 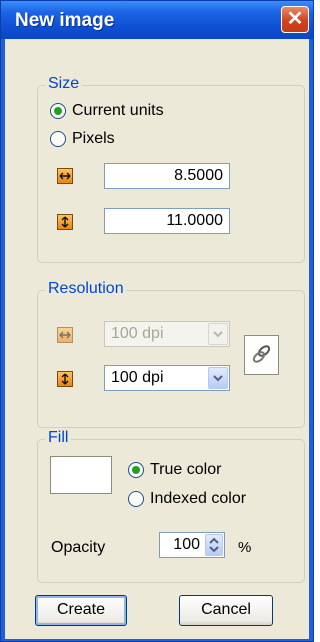 I want to click on horizontal-resolution-value: 100 dpi, so click(x=137, y=333).